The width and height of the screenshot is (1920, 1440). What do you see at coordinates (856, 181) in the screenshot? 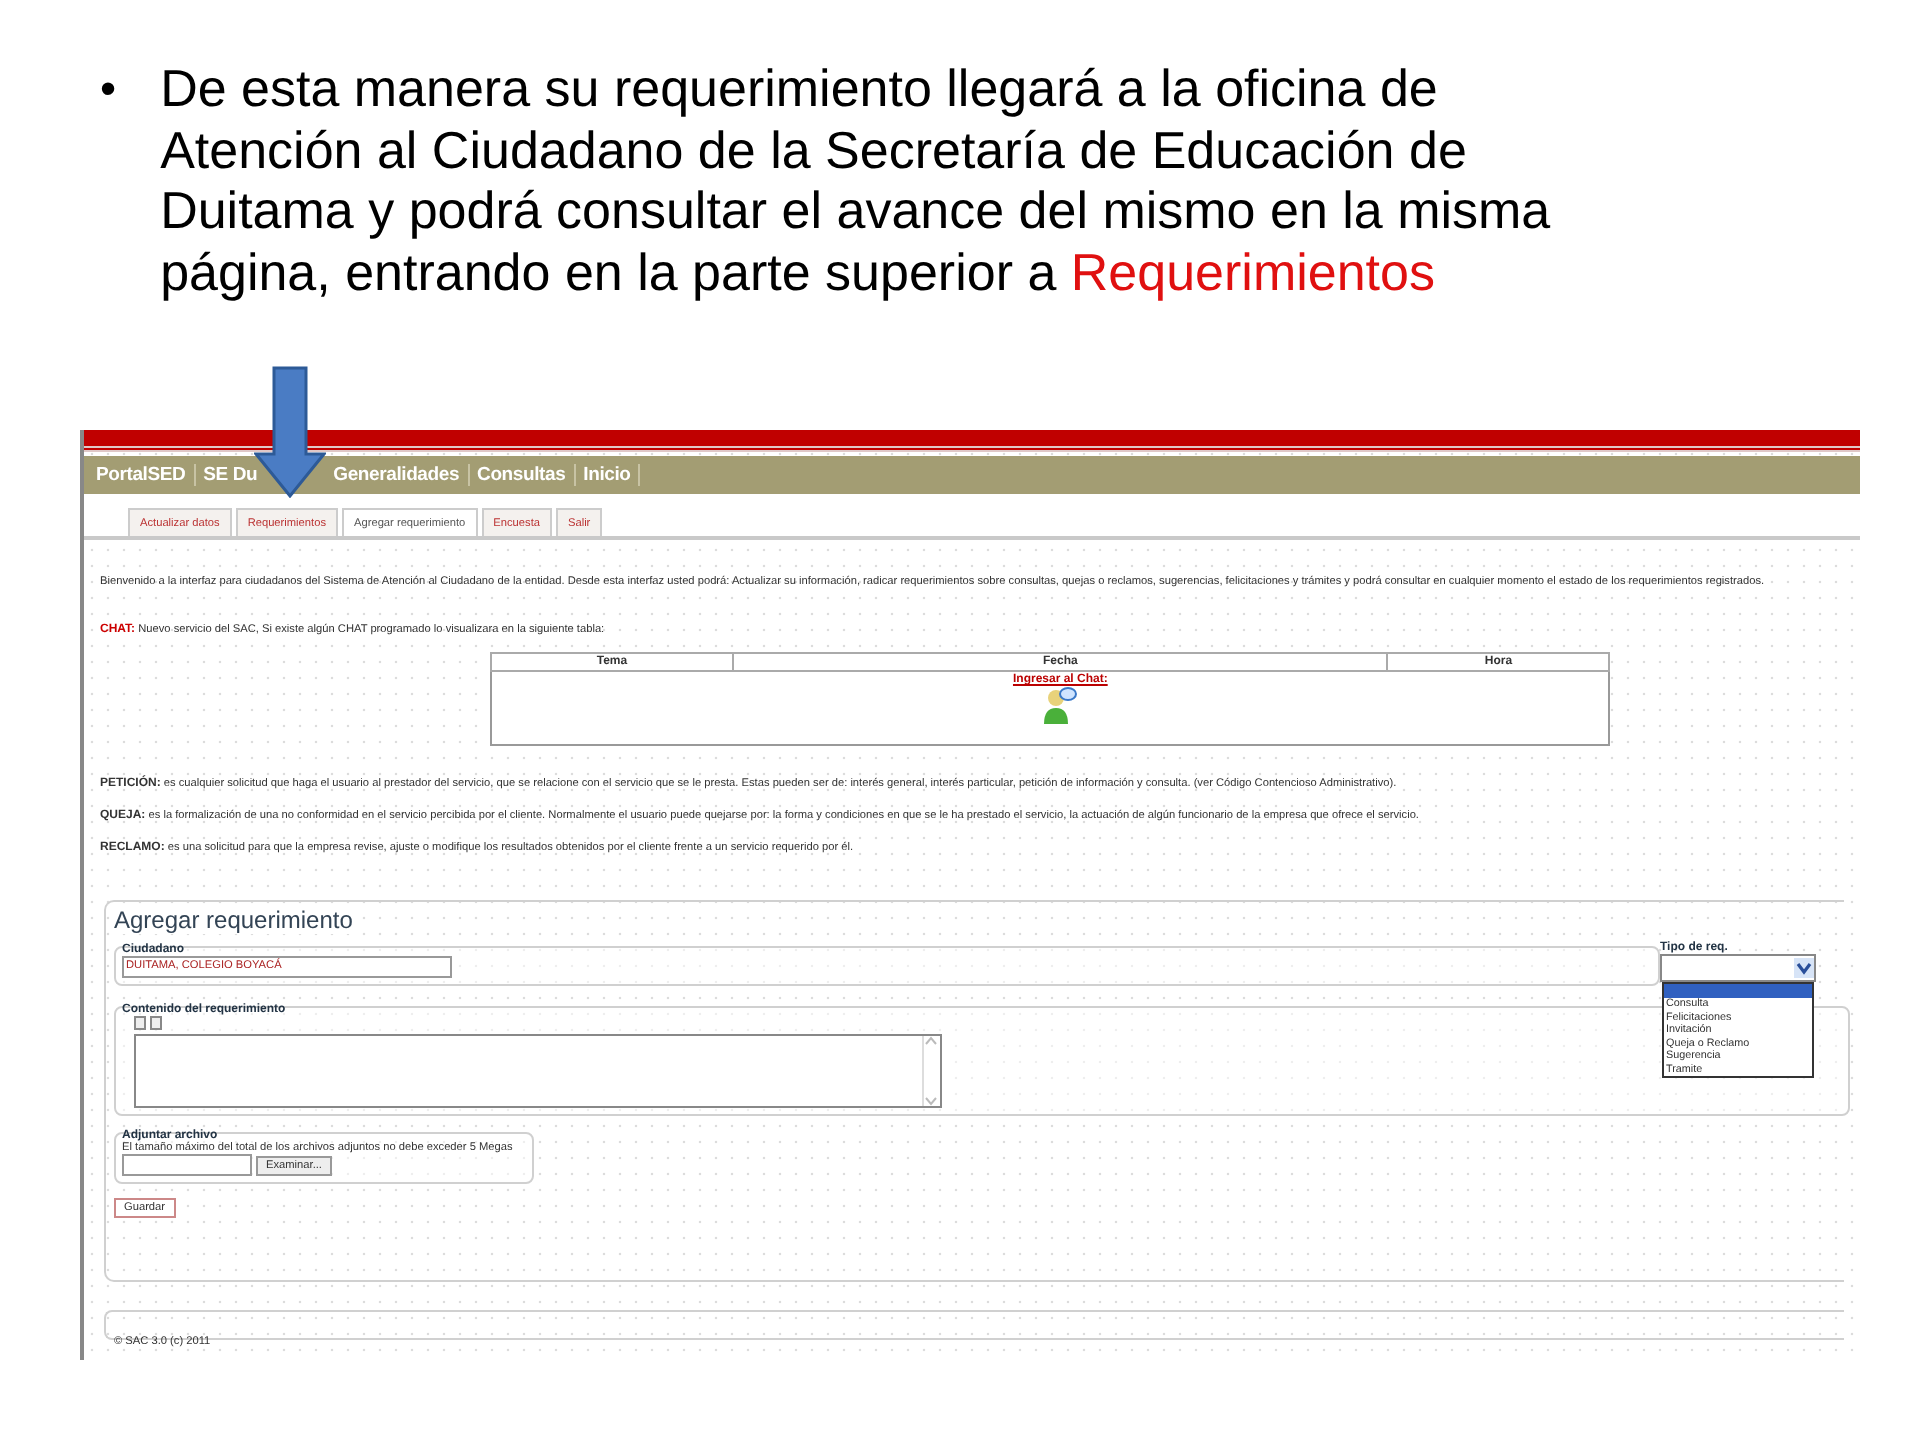
I see `slide-text: De esta manera su requerimiento llegará a la oficina de Atención al Ciudadano de la Secretaría de Educación de Duitama y podrá consultar el avance del mismo en la misma página, entrando en la parte superior a Requerimientos` at bounding box center [856, 181].